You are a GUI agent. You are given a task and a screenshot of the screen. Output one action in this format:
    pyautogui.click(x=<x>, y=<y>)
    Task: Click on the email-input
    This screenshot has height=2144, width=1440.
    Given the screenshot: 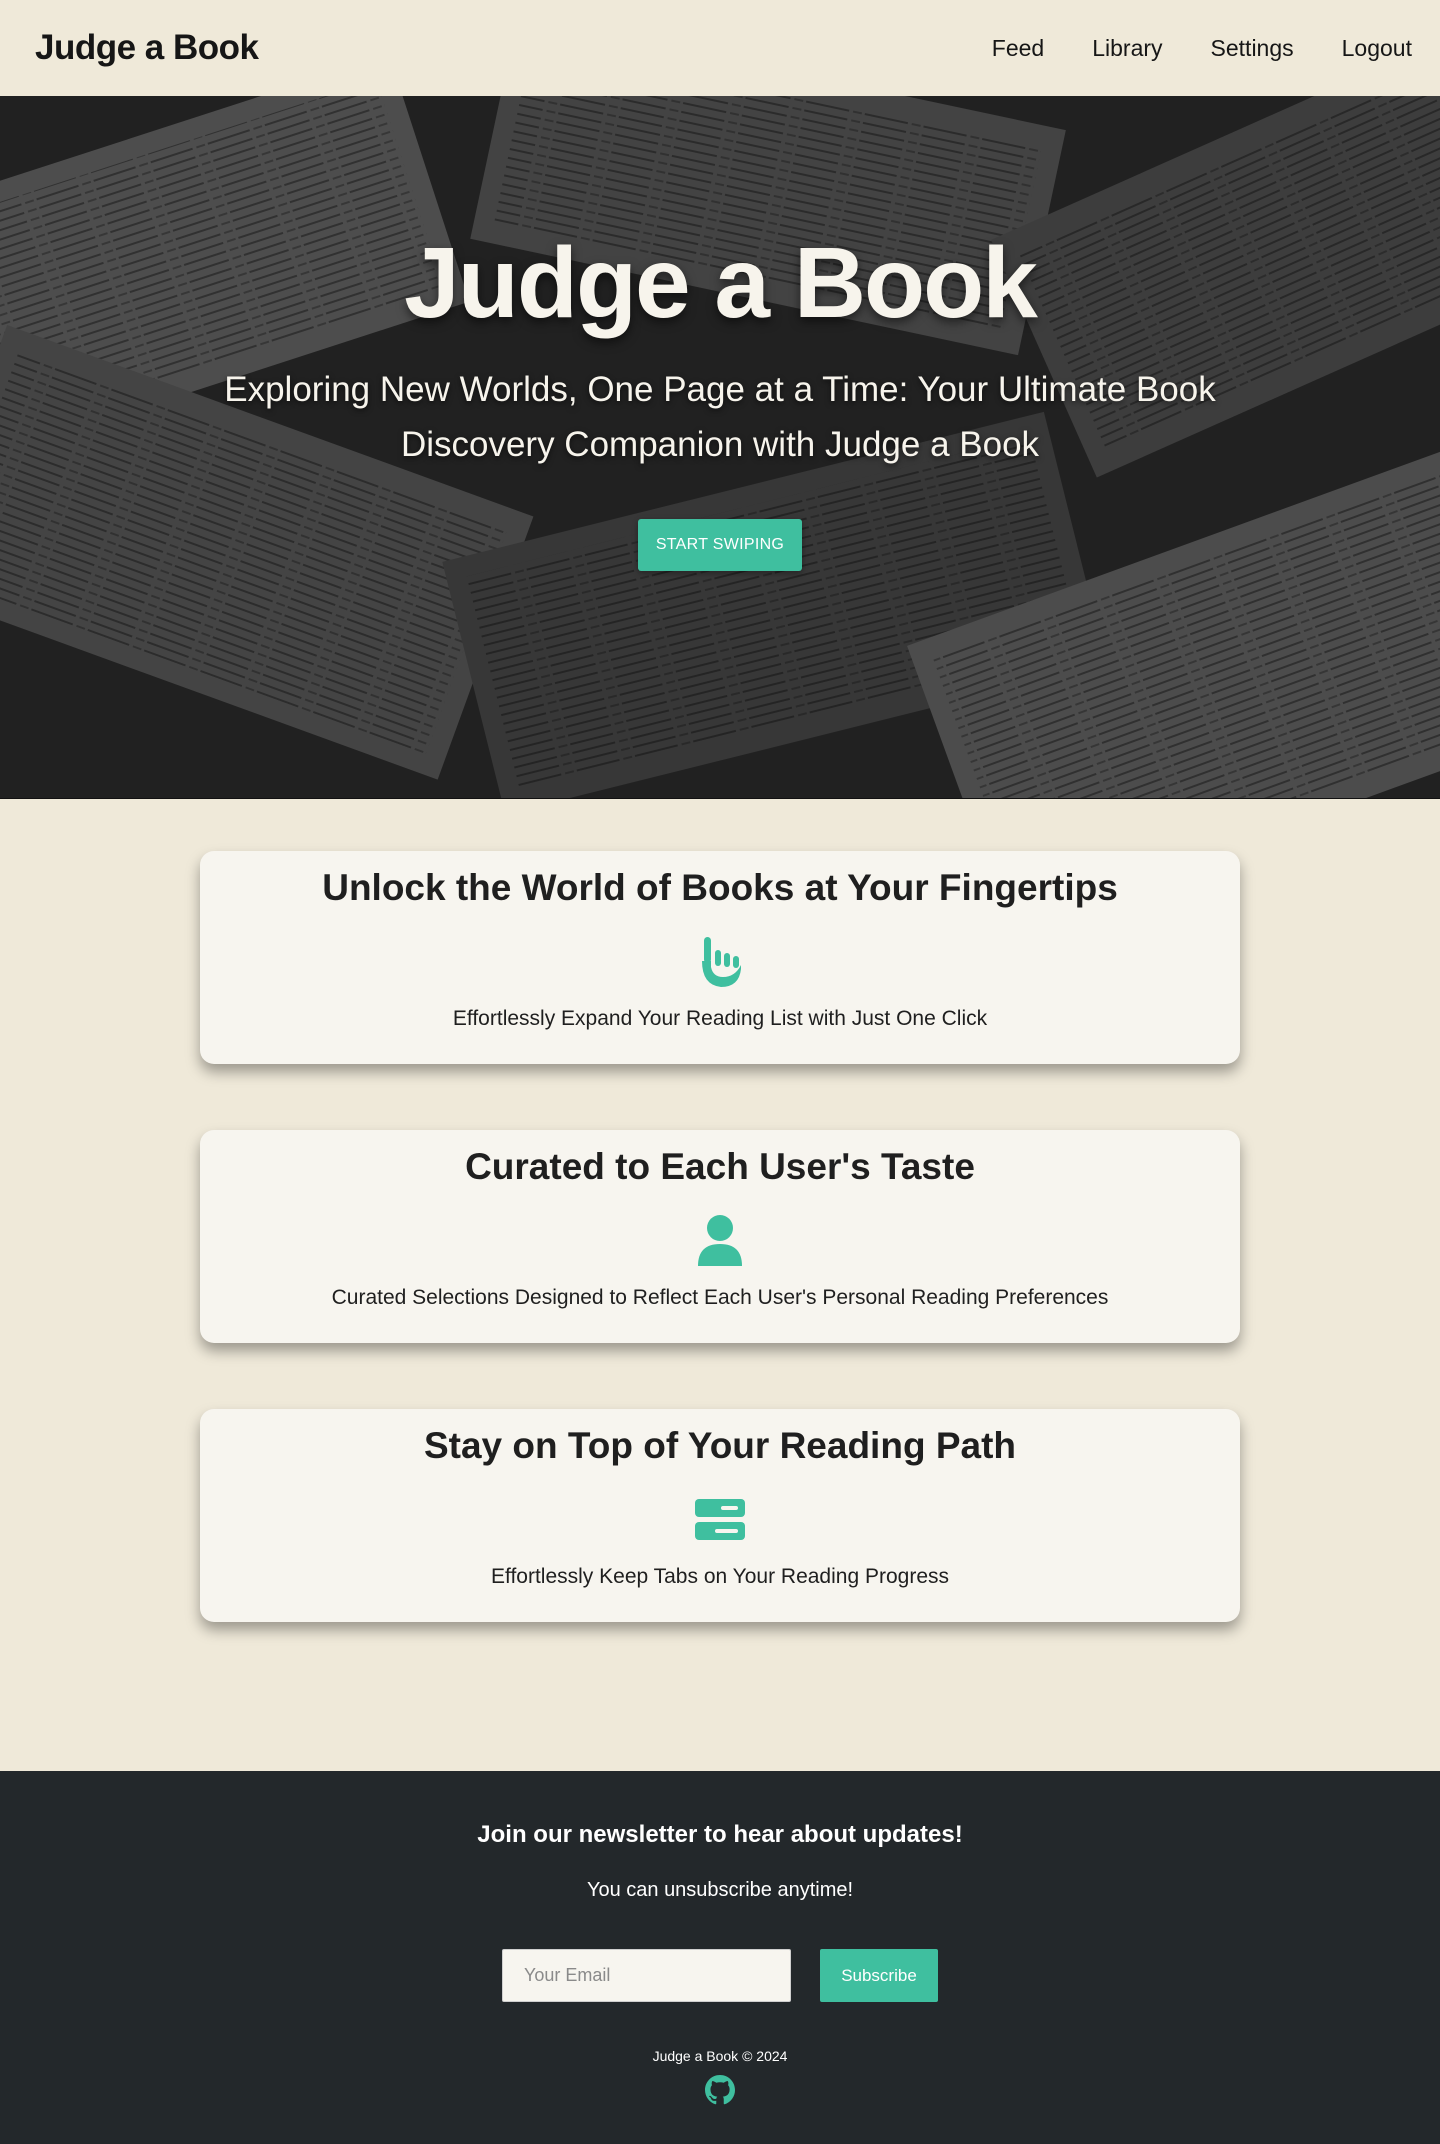 What is the action you would take?
    pyautogui.click(x=646, y=1975)
    